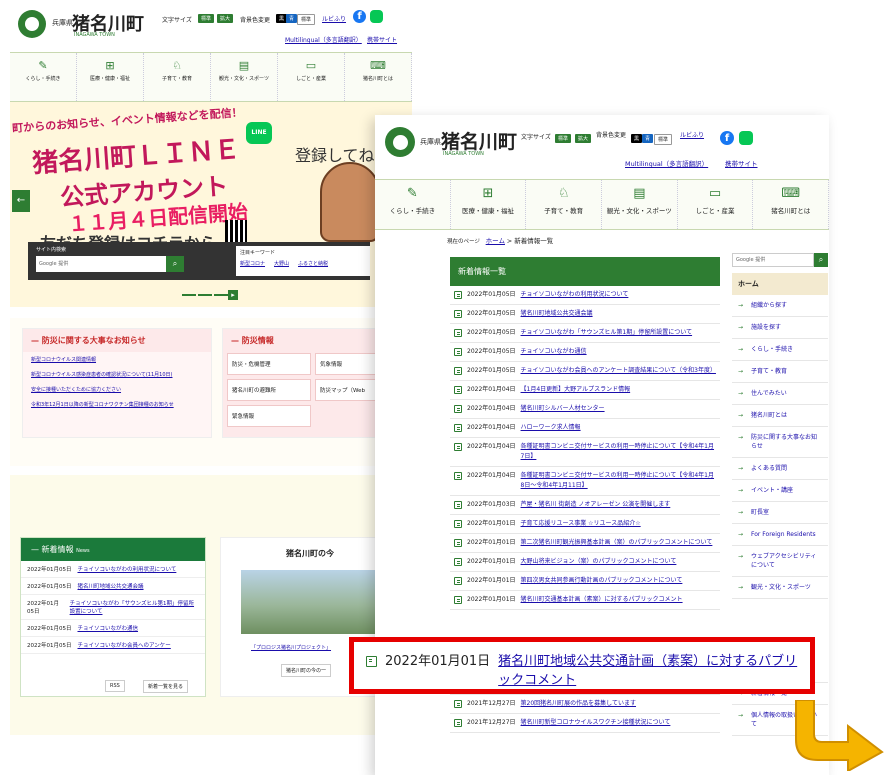 Image resolution: width=884 pixels, height=775 pixels. Describe the element at coordinates (117, 389) in the screenshot. I see `disaster-item: 安全に接種いただくために協力ください` at that location.